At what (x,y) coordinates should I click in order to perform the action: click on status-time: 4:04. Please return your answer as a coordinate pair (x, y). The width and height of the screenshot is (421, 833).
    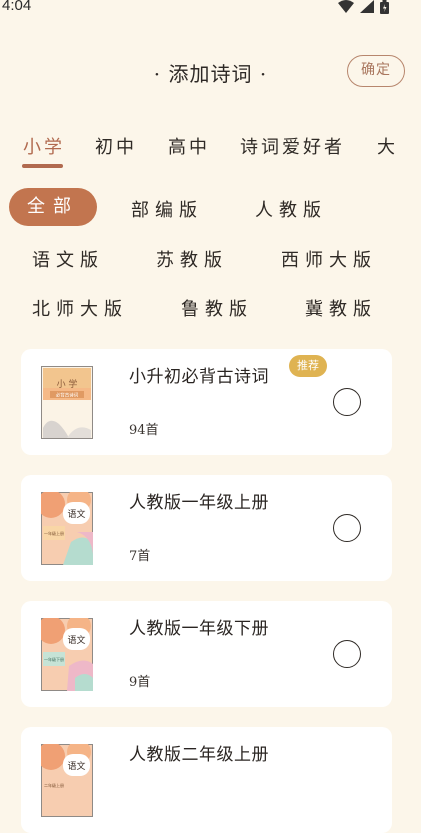
    Looking at the image, I should click on (17, 7).